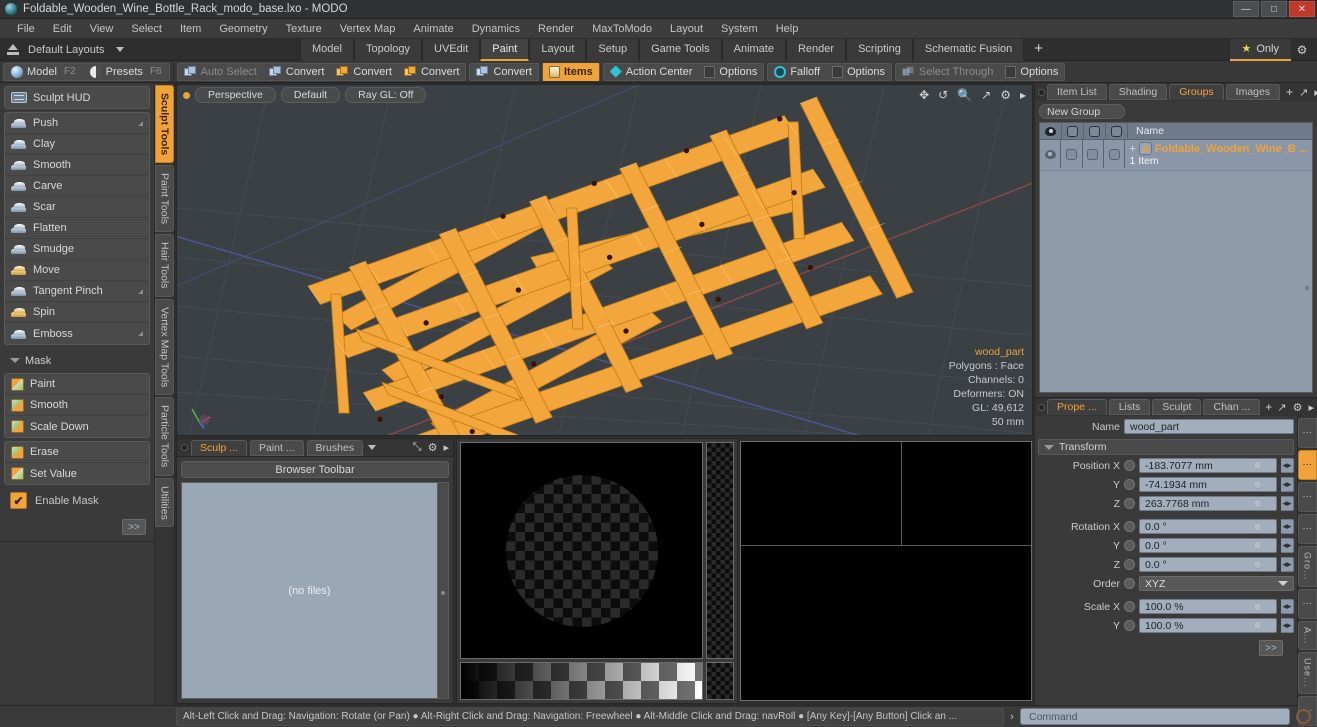 The width and height of the screenshot is (1317, 727). Describe the element at coordinates (651, 72) in the screenshot. I see `tool-action-center-6: Action Center` at that location.